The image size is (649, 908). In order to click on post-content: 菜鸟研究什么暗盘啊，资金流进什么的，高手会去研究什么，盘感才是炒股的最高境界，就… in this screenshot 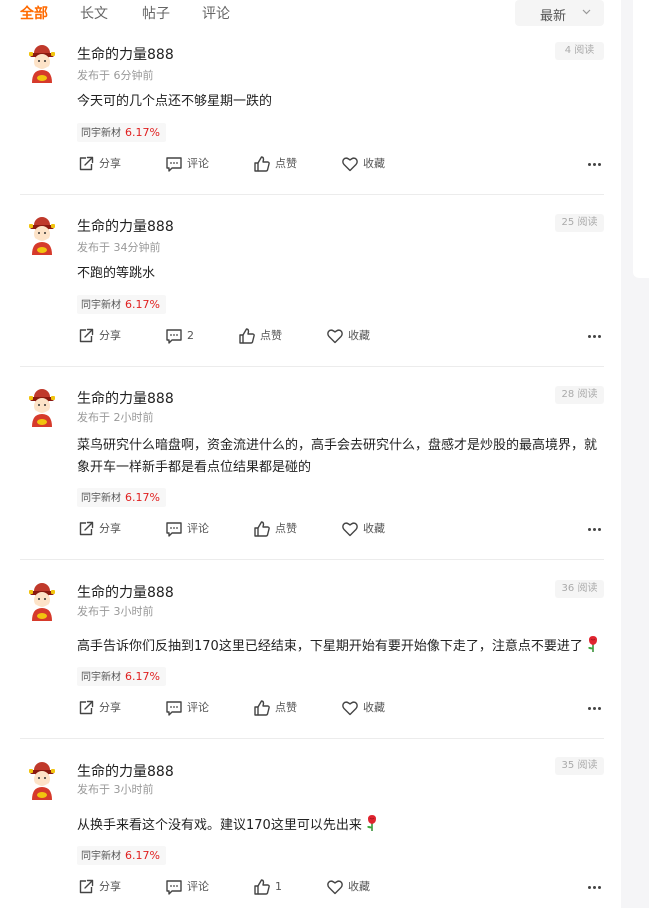, I will do `click(342, 457)`.